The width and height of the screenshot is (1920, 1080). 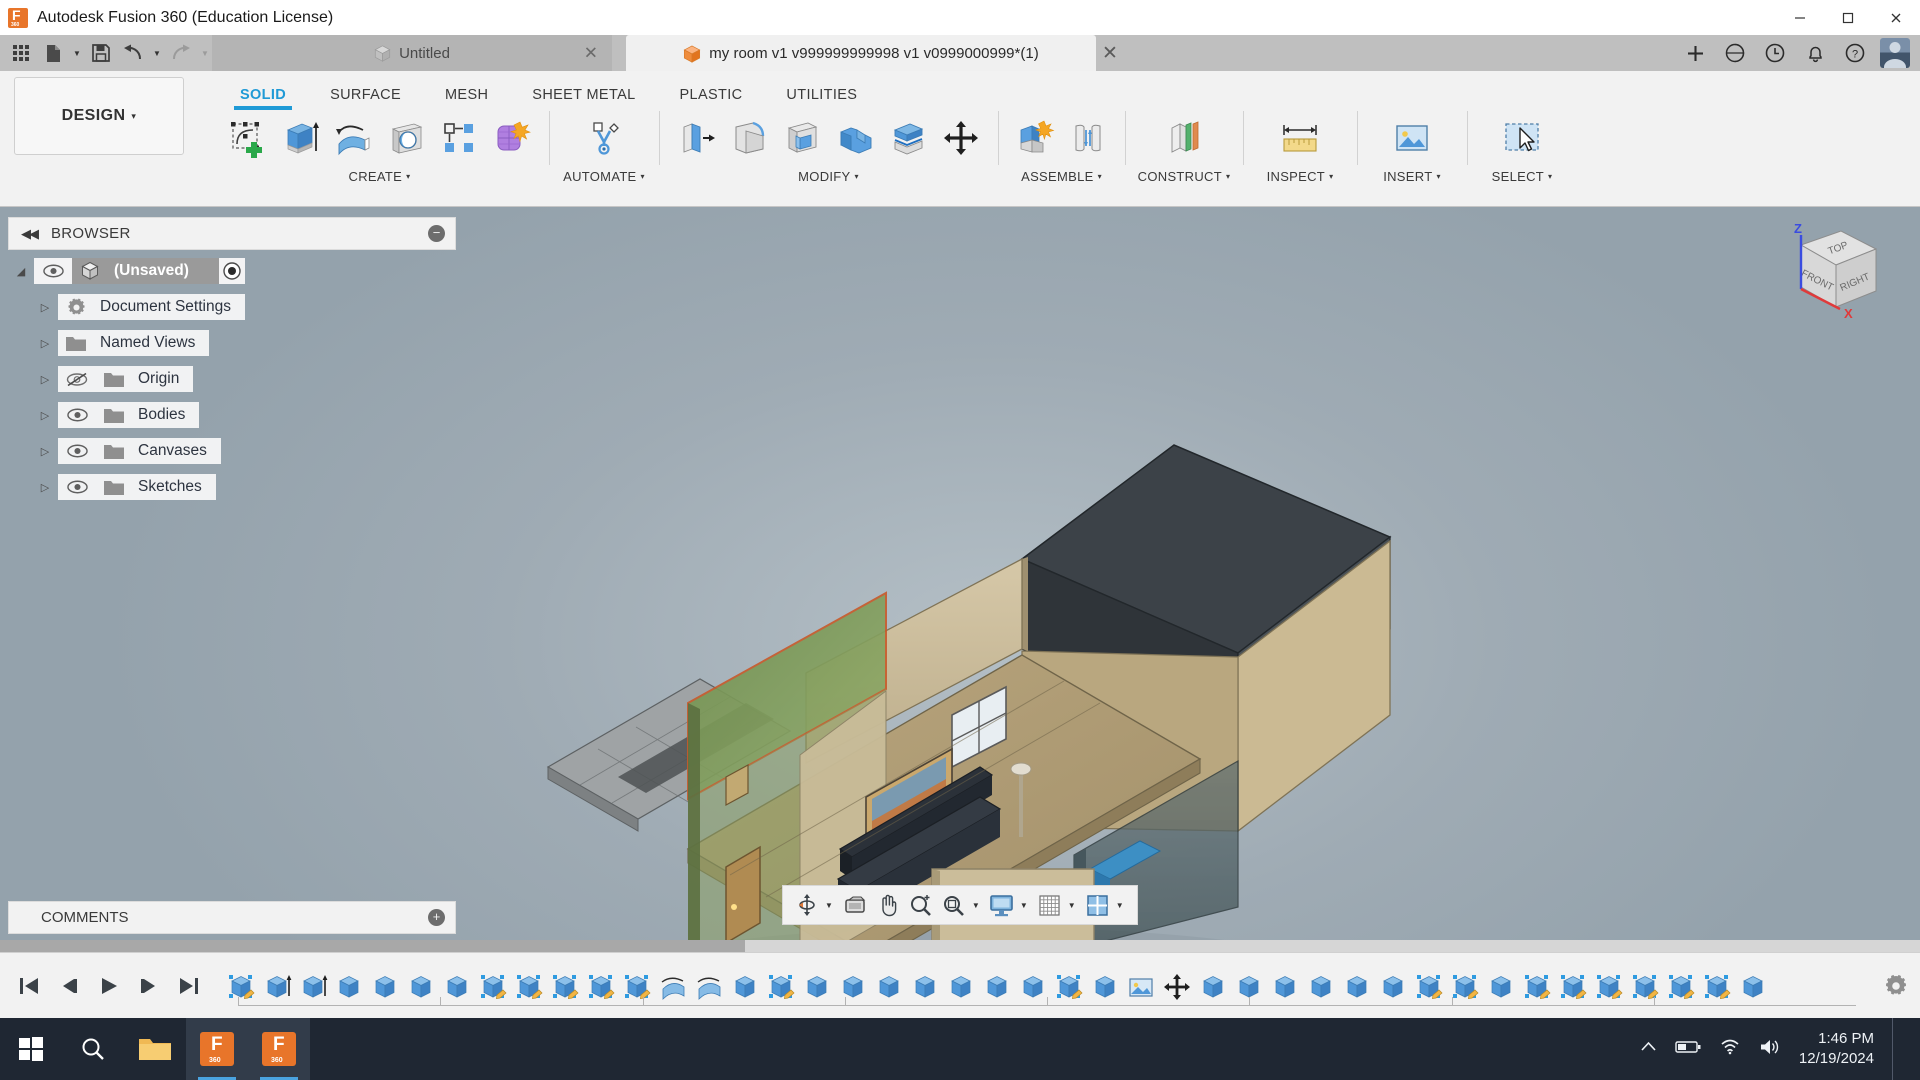 I want to click on offset-plane-tool, so click(x=1184, y=138).